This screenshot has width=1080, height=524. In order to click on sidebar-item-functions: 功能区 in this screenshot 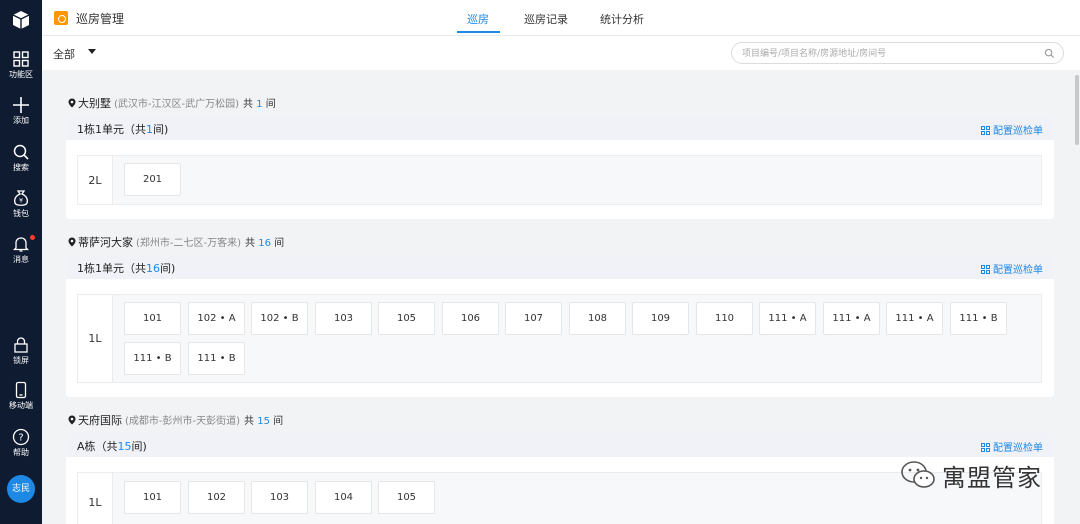, I will do `click(21, 65)`.